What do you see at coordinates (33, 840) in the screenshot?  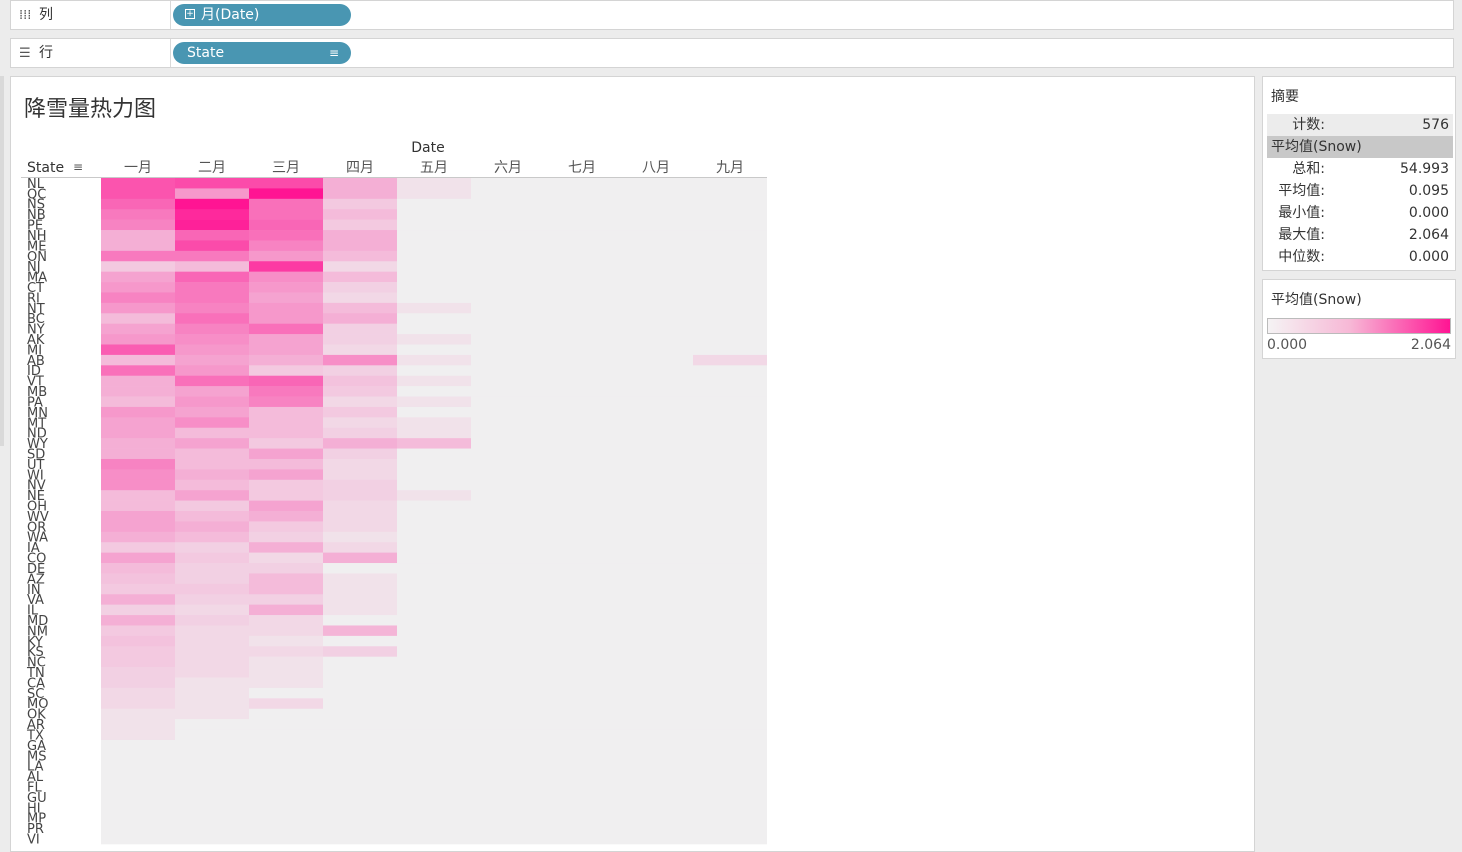 I see `row-label: VI` at bounding box center [33, 840].